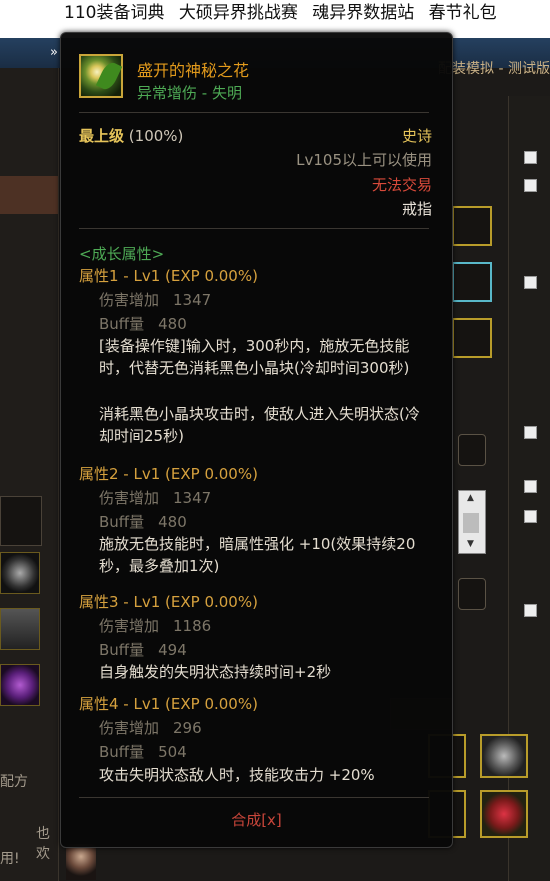 The height and width of the screenshot is (881, 550). I want to click on scroll-down-icon: ▼, so click(470, 544).